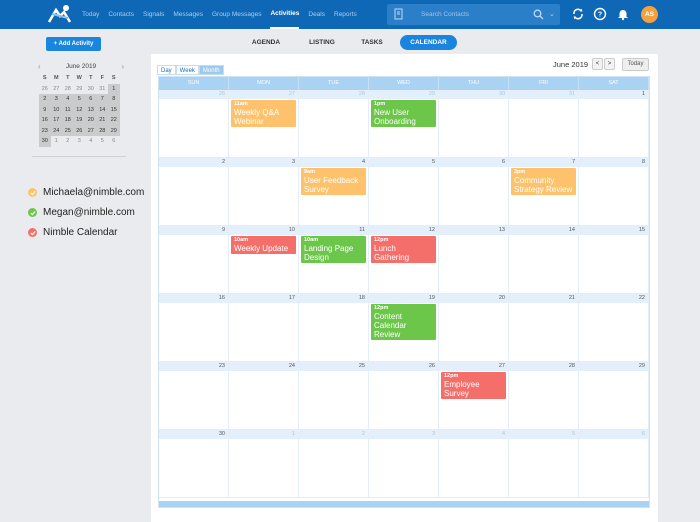  Describe the element at coordinates (334, 328) in the screenshot. I see `day-cell: 18` at that location.